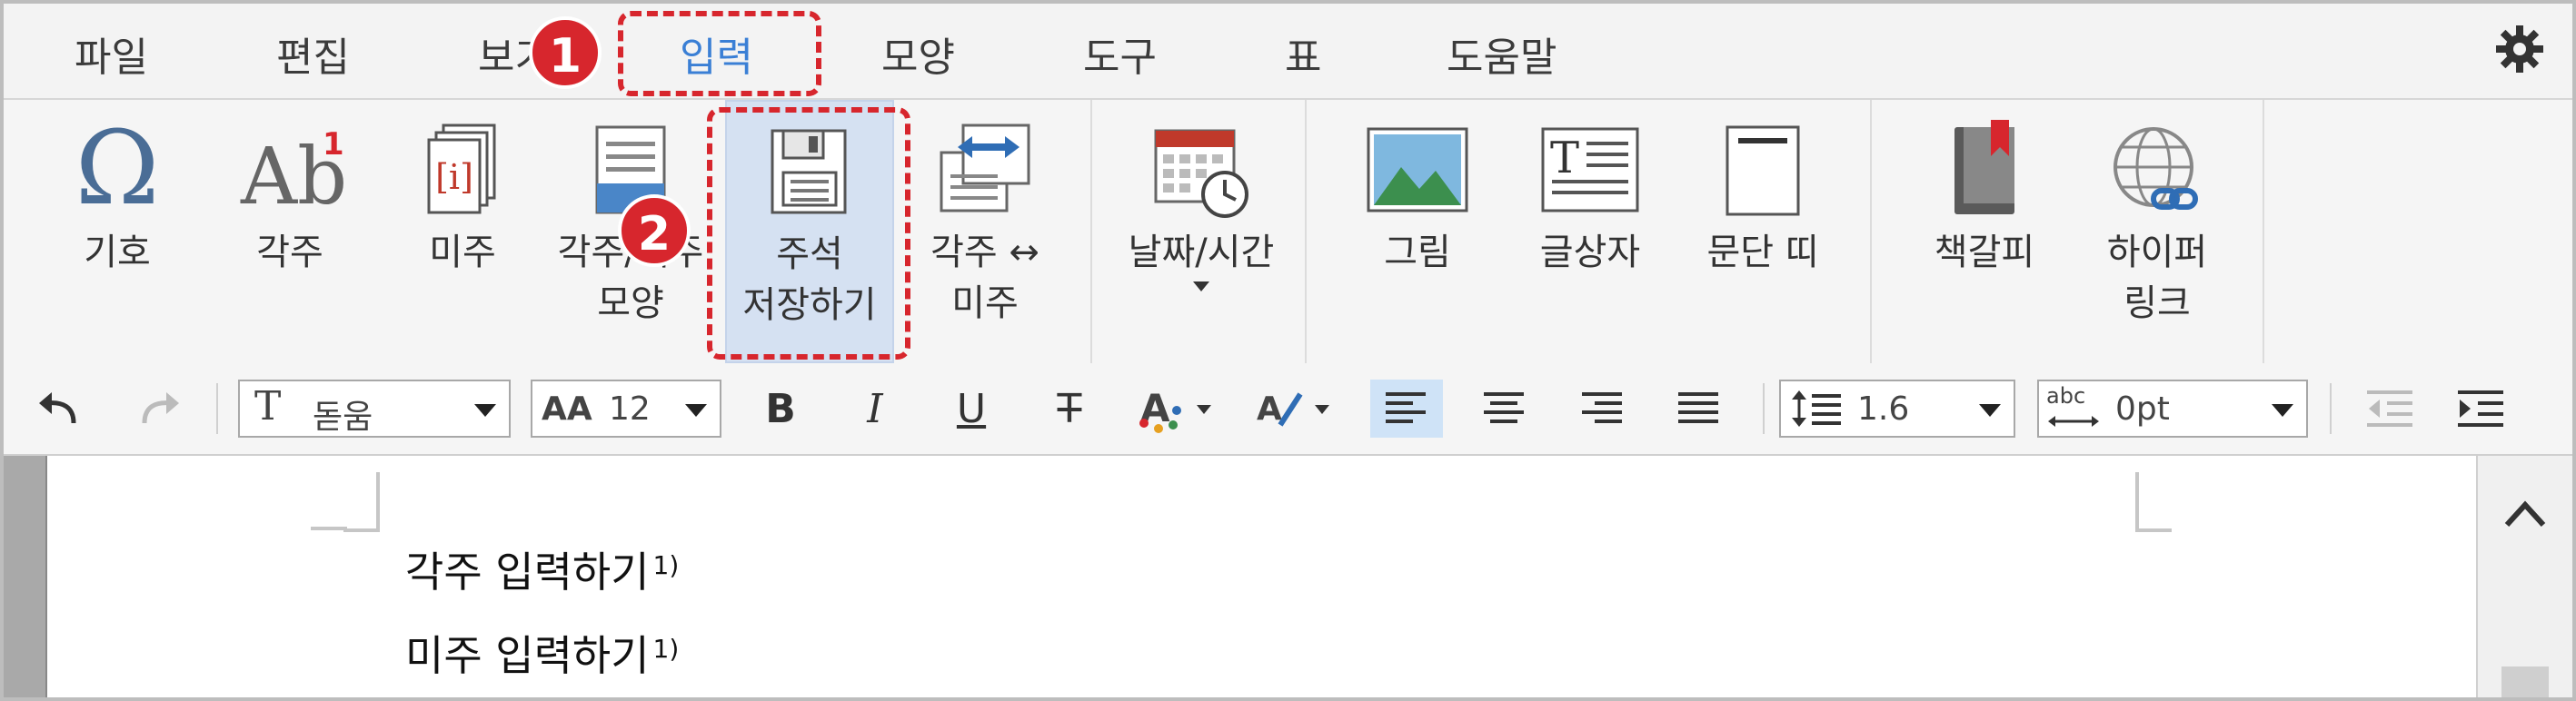 The image size is (2576, 701). What do you see at coordinates (630, 409) in the screenshot?
I see `font-size-value: 12` at bounding box center [630, 409].